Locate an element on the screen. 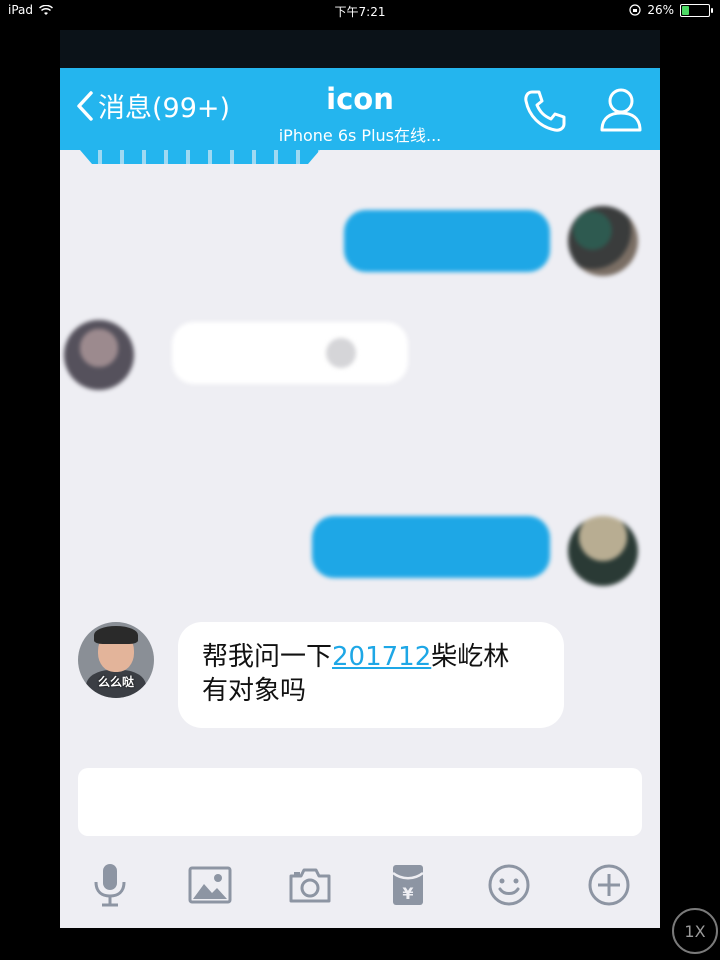 The width and height of the screenshot is (720, 960). emoji-icon is located at coordinates (509, 885).